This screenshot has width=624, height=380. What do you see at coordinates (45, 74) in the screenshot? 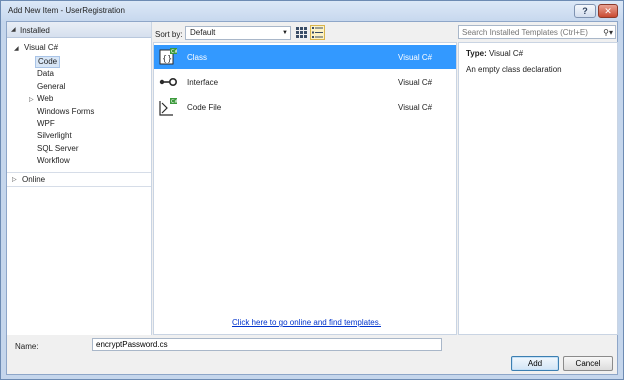
I see `tree-item-data: Data` at bounding box center [45, 74].